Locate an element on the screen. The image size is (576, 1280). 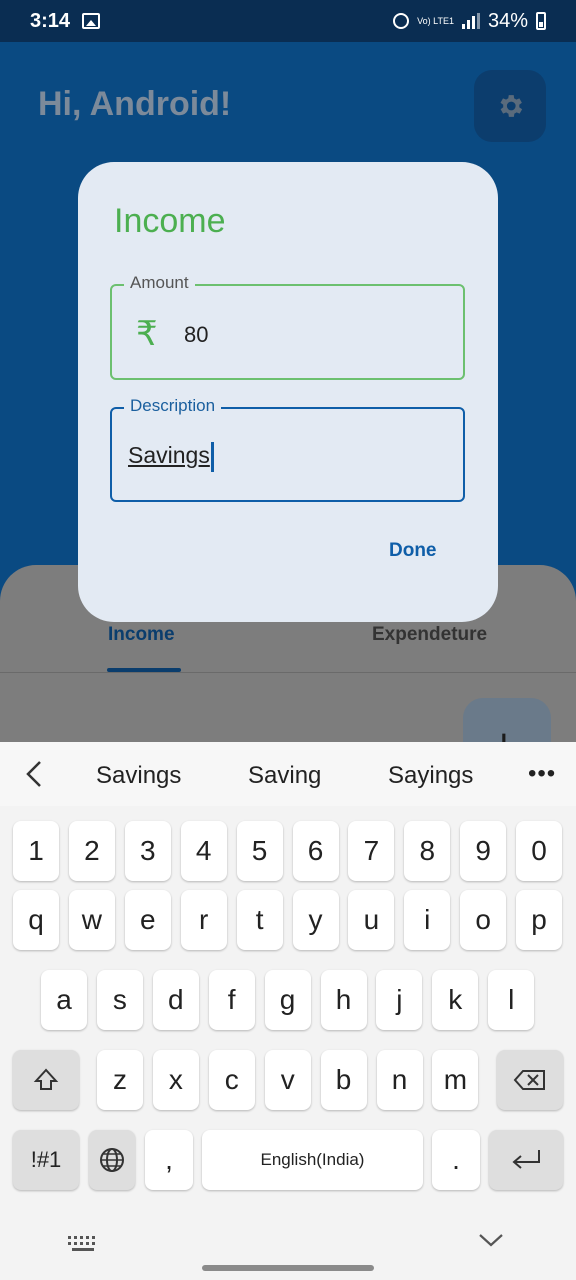
key-4: 4 is located at coordinates (203, 851).